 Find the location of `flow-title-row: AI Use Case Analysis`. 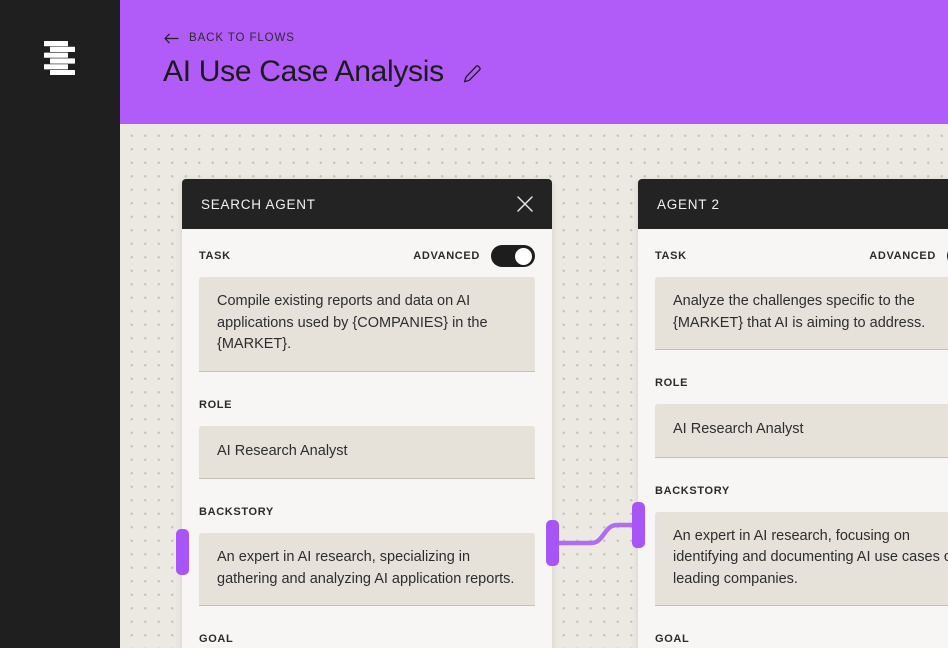

flow-title-row: AI Use Case Analysis is located at coordinates (322, 72).